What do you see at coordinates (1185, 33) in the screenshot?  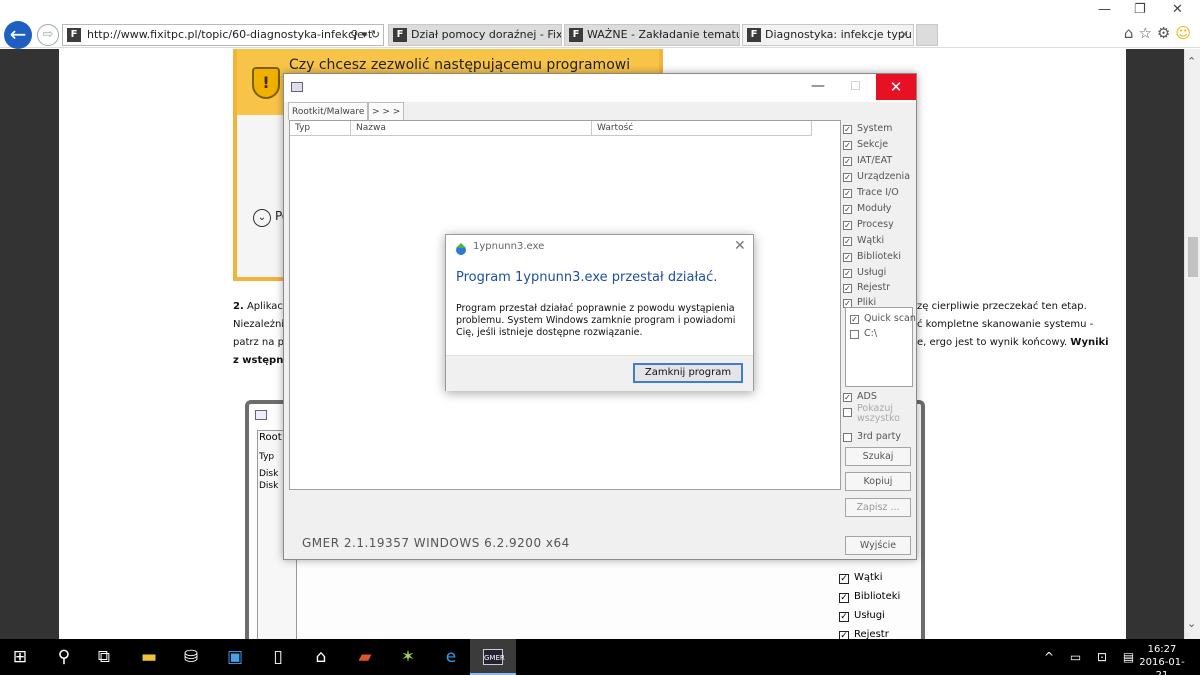 I see `smiley-icon: ☺` at bounding box center [1185, 33].